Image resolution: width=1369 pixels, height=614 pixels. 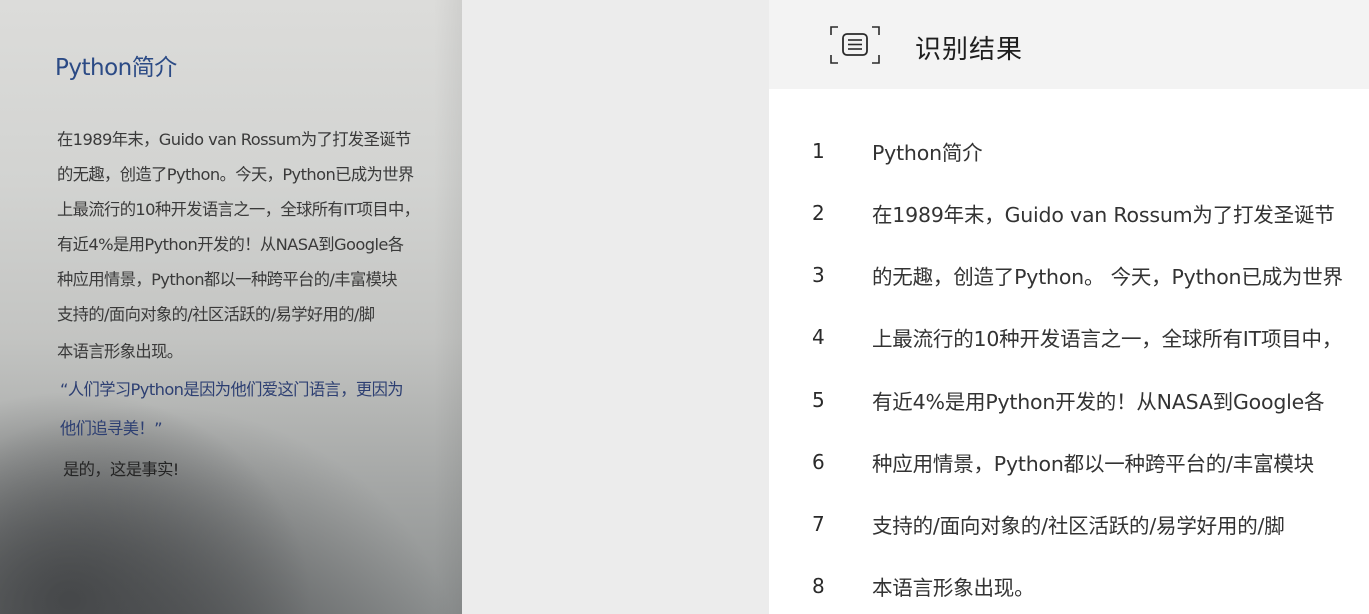 What do you see at coordinates (238, 209) in the screenshot?
I see `photo-line-3: 上最流行的10种开发语言之一，全球所有IT项目中，` at bounding box center [238, 209].